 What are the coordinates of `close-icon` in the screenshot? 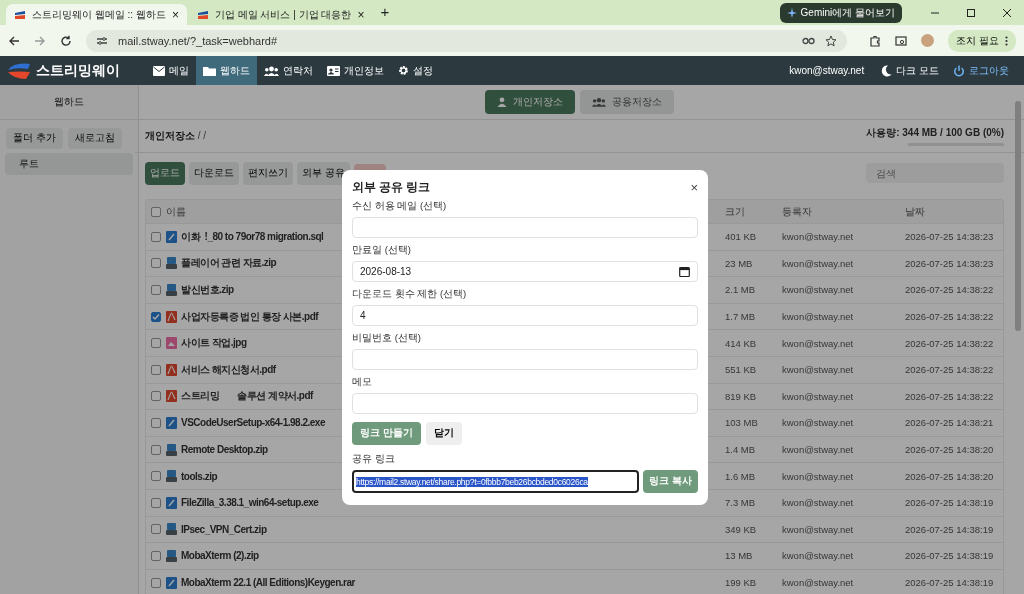 It's located at (1007, 12).